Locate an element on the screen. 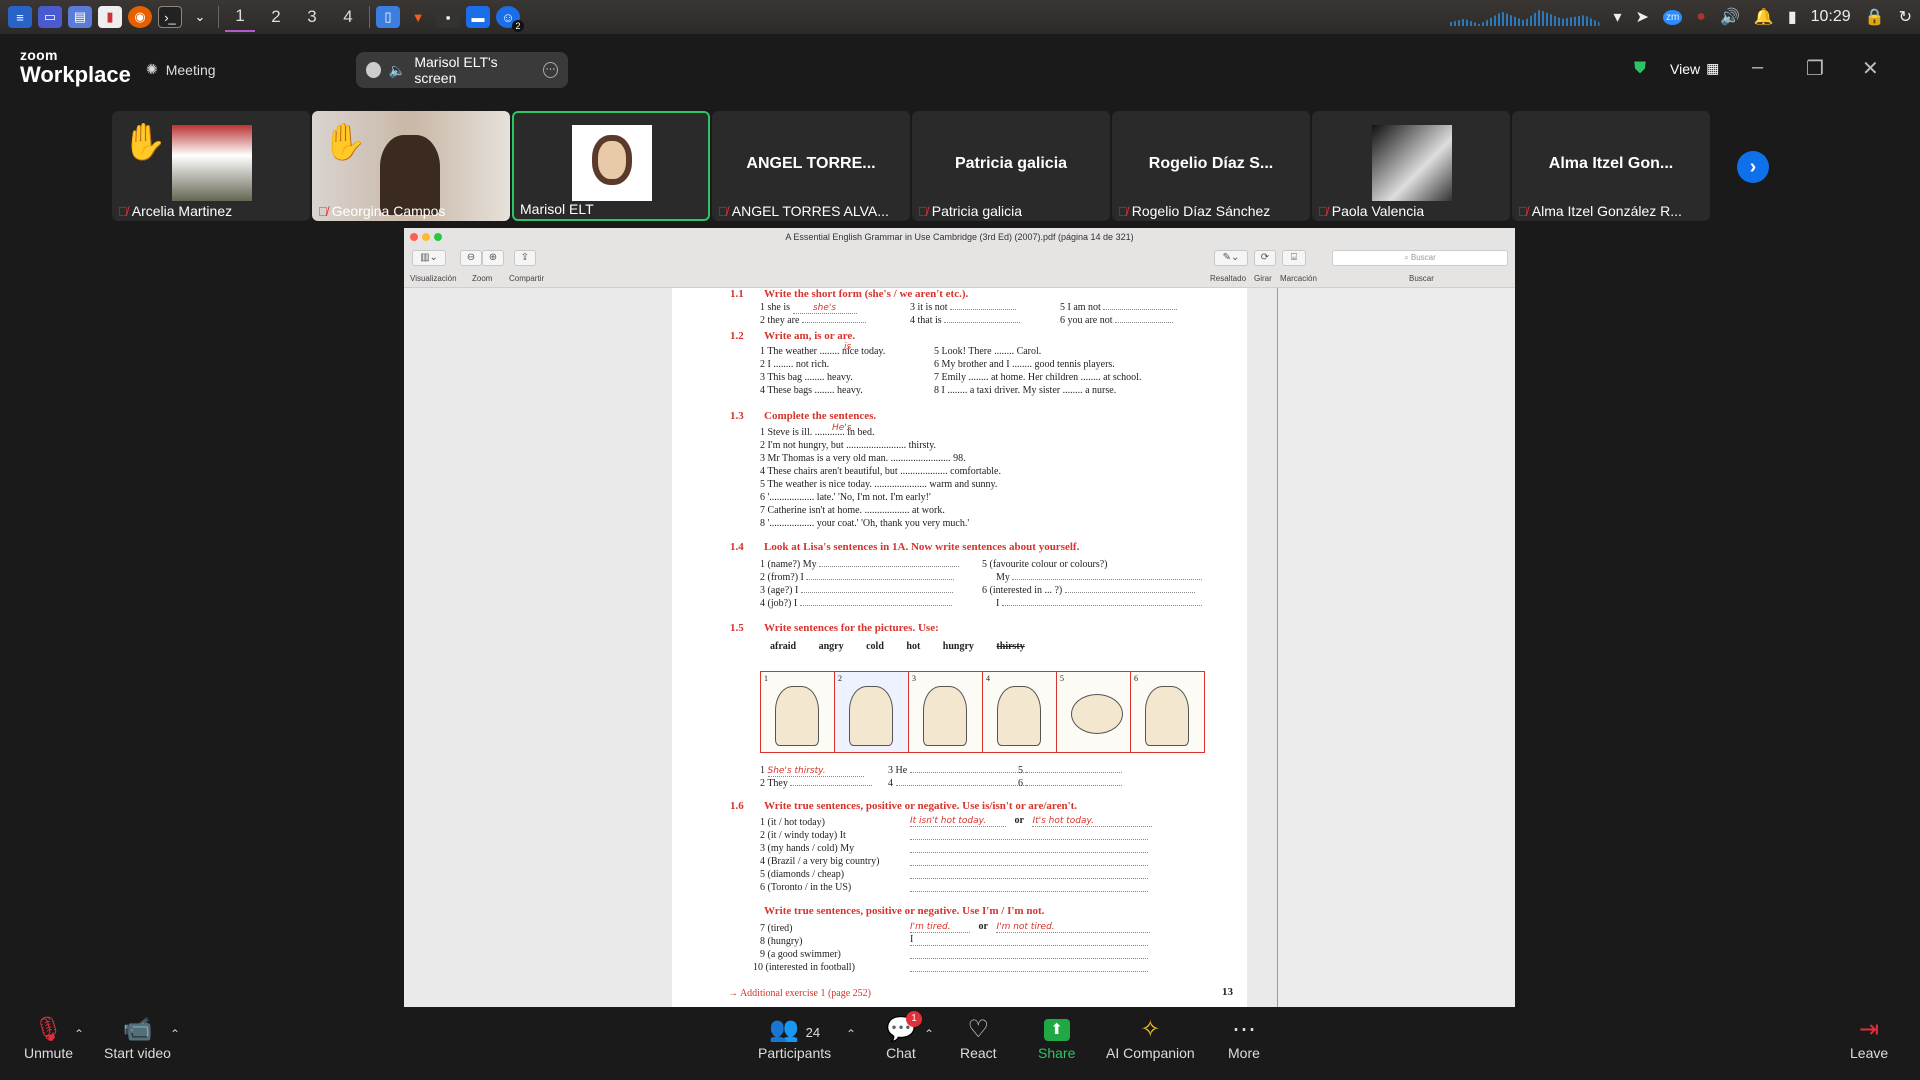 The height and width of the screenshot is (1080, 1920). meeting-menu-button: ✺ Meeting is located at coordinates (181, 69).